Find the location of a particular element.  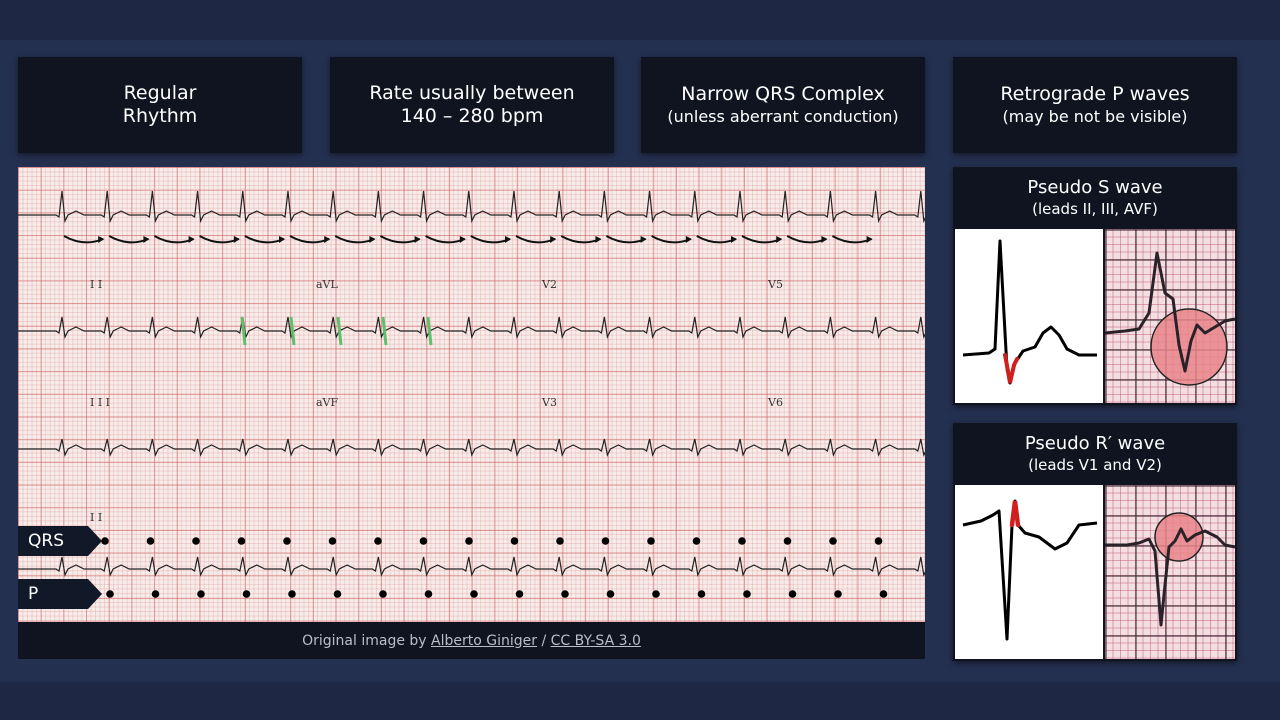

panel-header: Pseudo R′ wave (leads V1 and V2) is located at coordinates (1095, 454).